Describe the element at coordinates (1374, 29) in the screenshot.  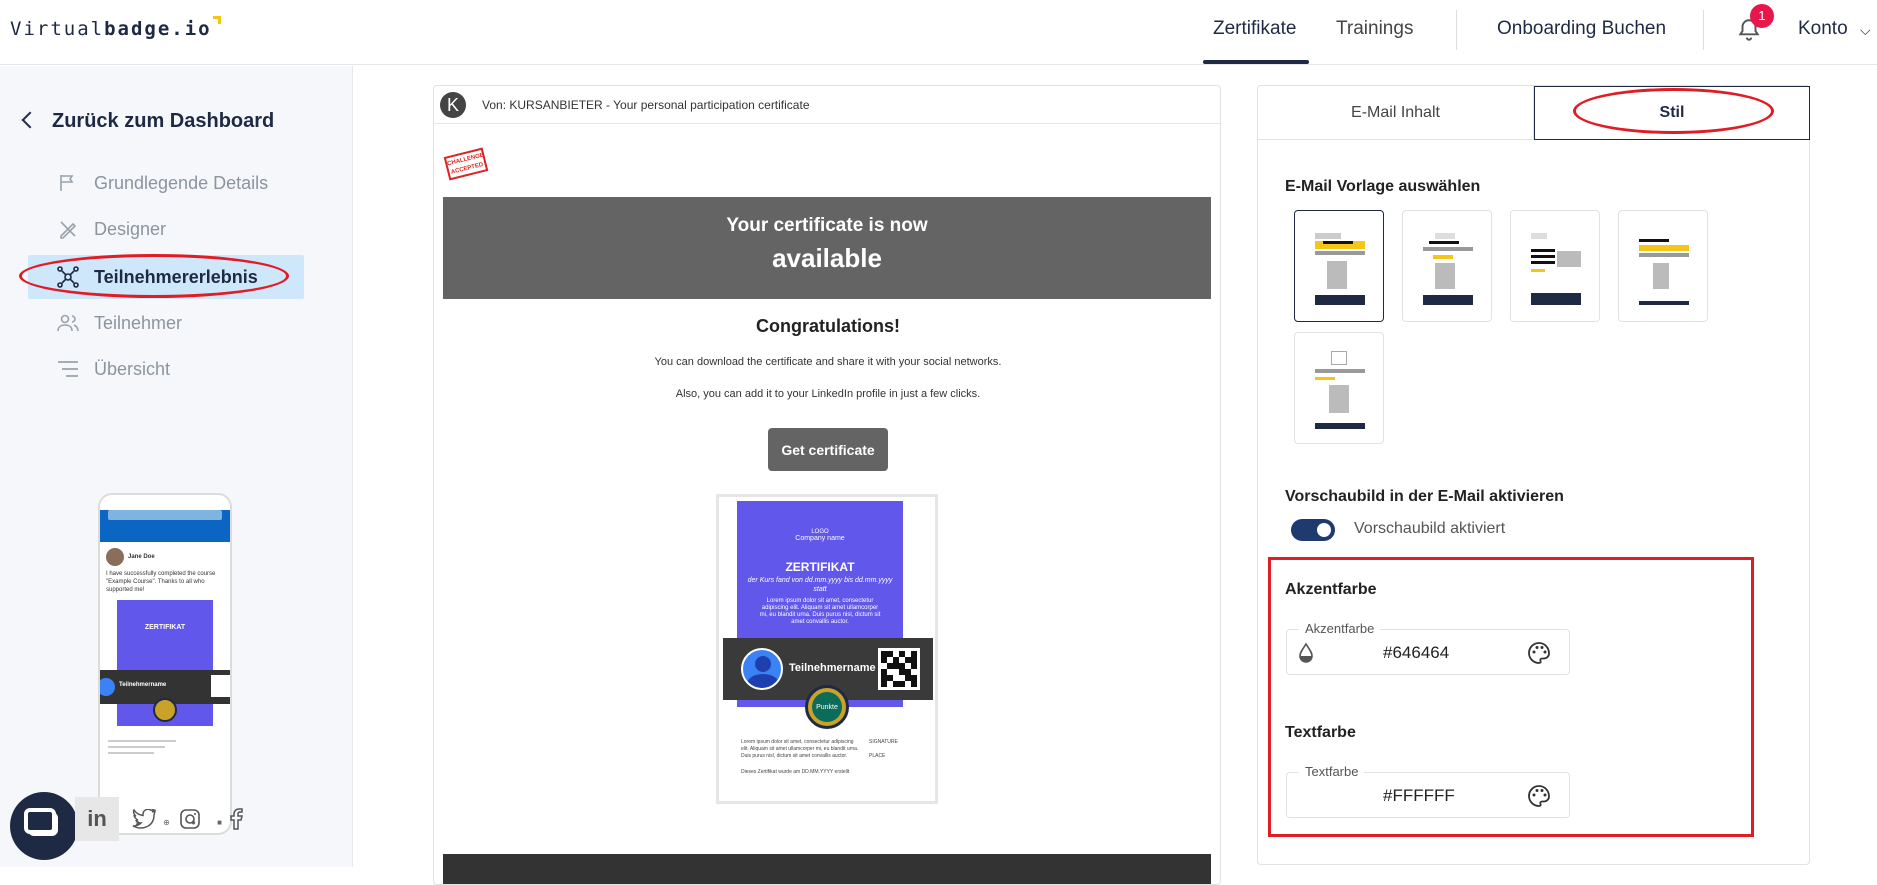
I see `nav-trainings: Trainings` at that location.